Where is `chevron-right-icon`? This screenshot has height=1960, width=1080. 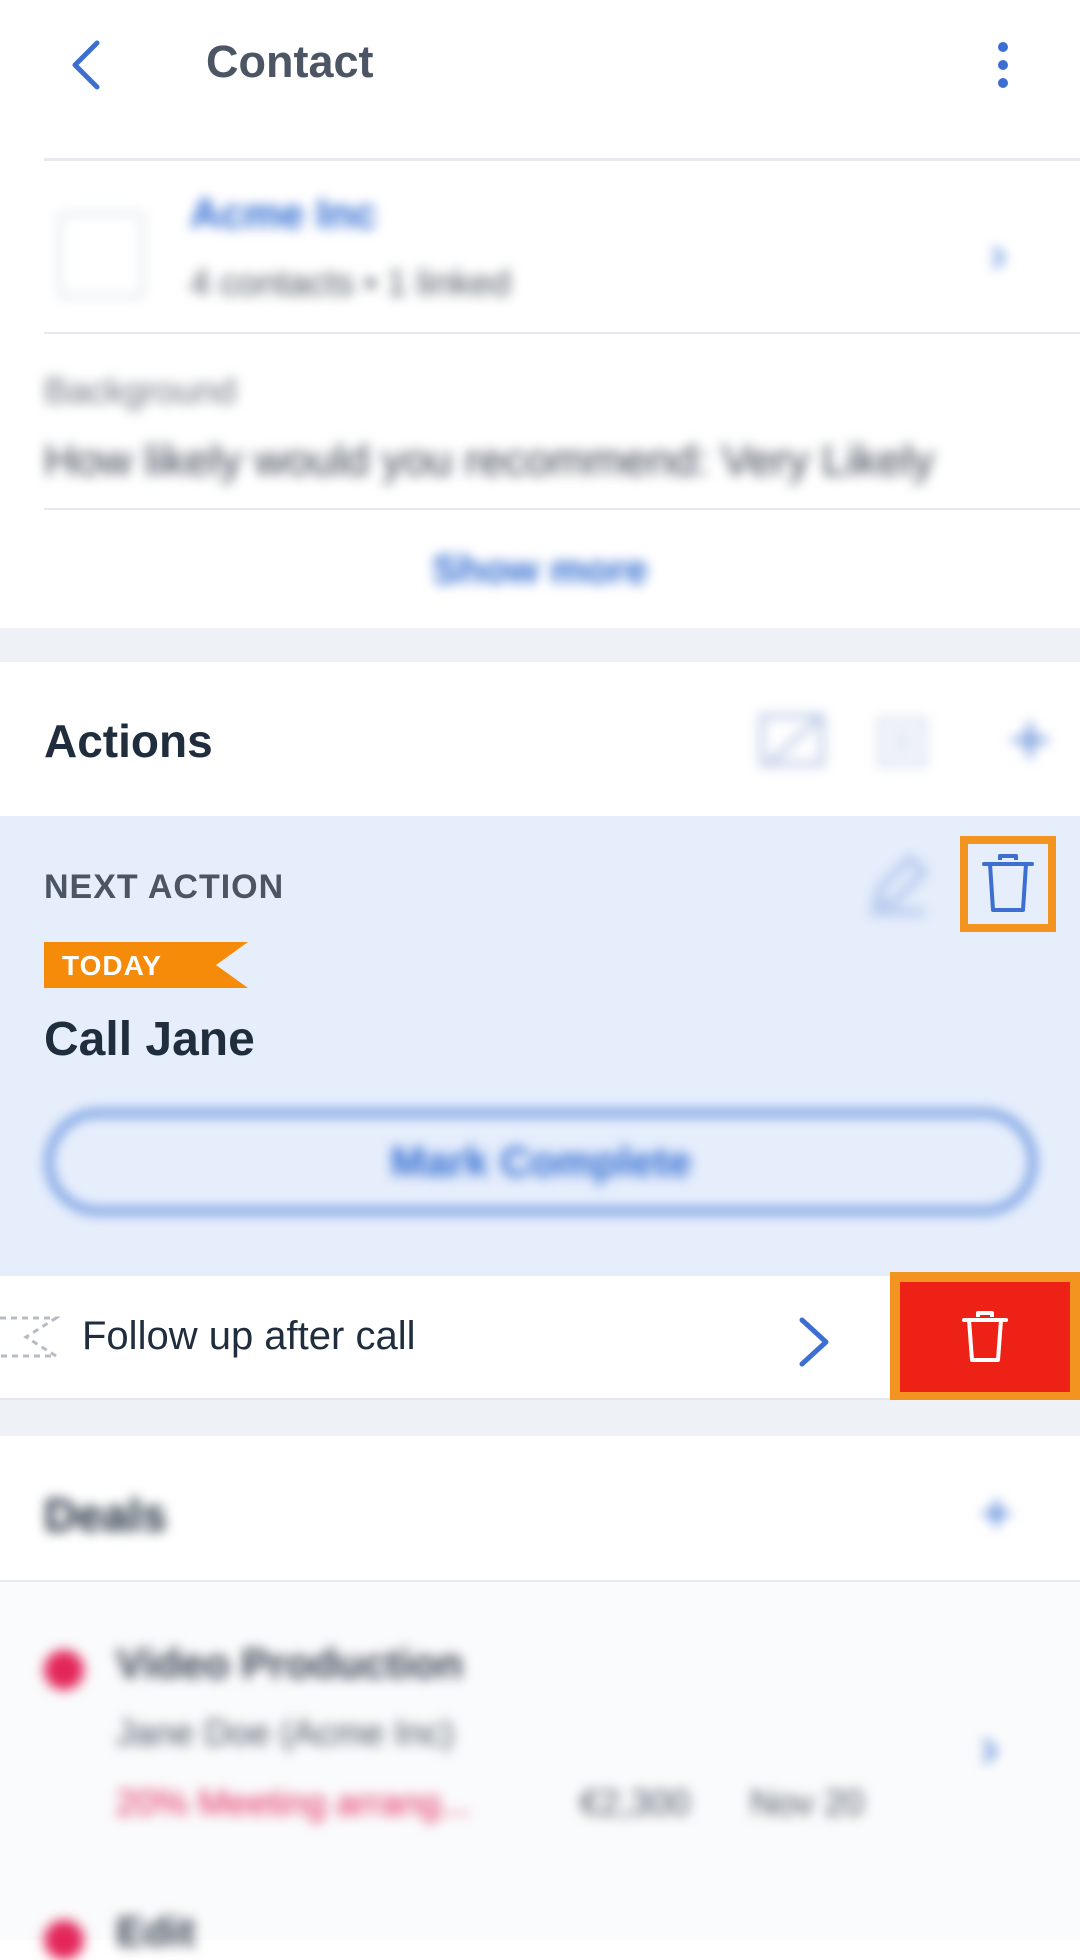 chevron-right-icon is located at coordinates (815, 1342).